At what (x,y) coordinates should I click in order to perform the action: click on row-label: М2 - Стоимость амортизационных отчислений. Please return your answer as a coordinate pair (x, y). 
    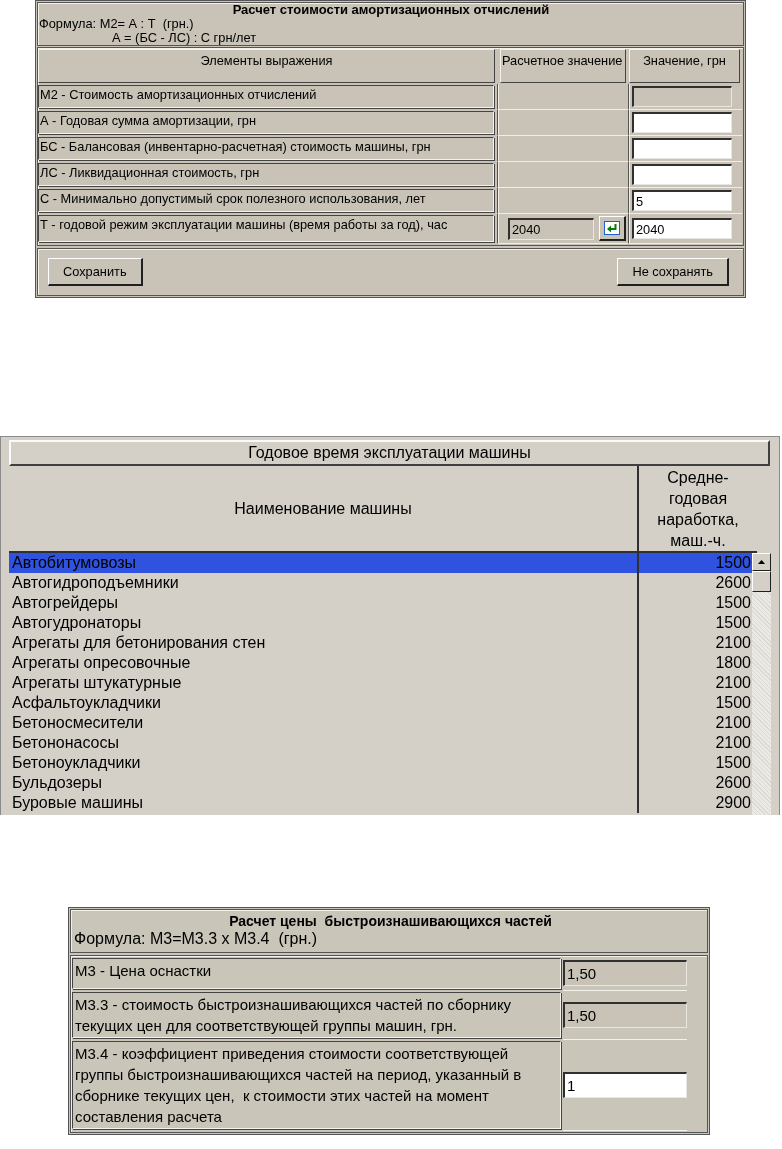
    Looking at the image, I should click on (266, 96).